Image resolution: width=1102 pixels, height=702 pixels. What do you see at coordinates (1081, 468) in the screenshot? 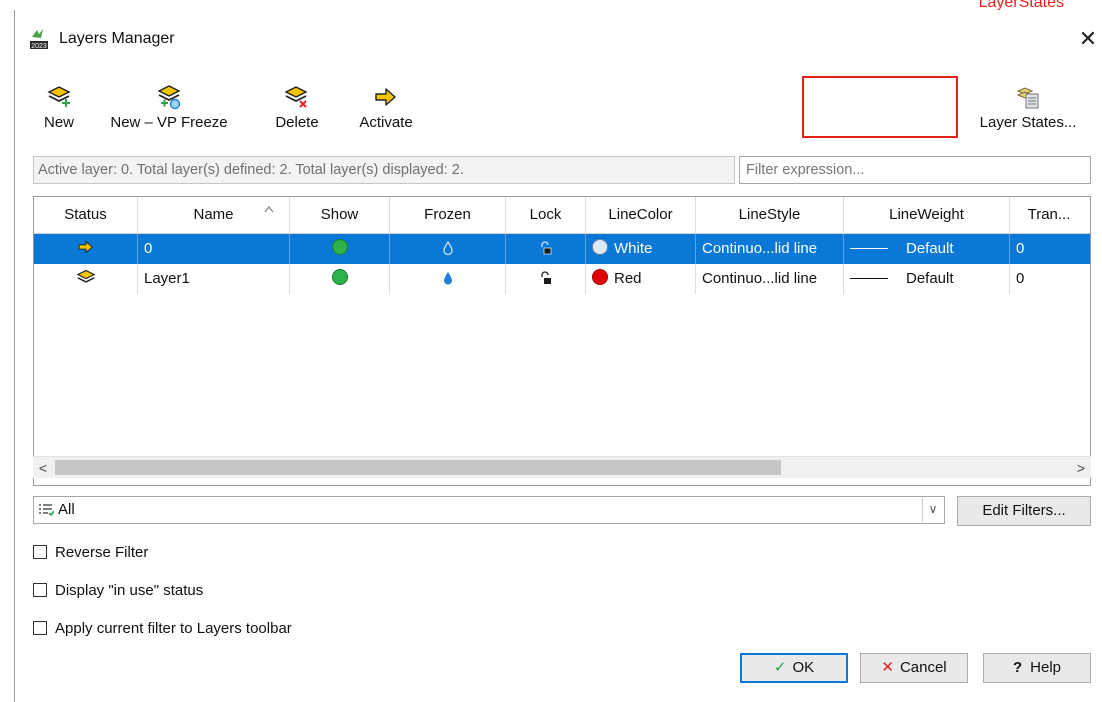
I see `scroll-right-icon: >` at bounding box center [1081, 468].